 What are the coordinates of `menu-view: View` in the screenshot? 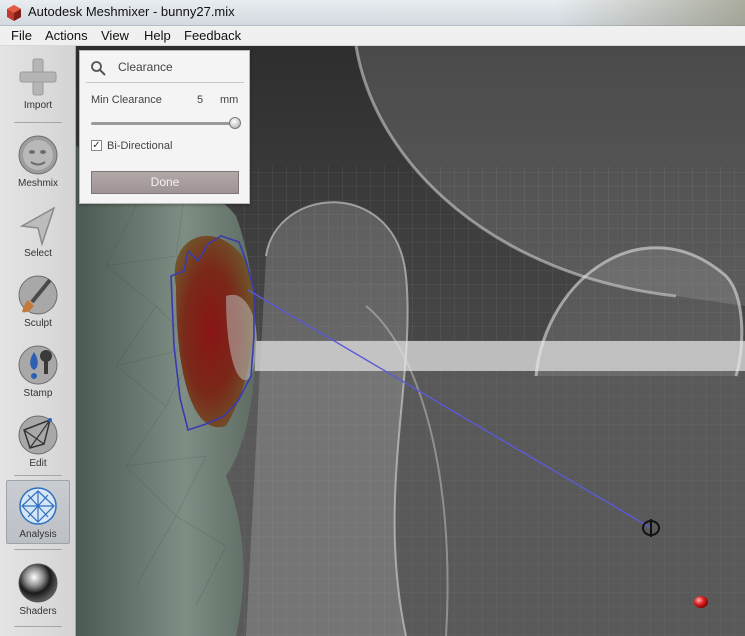 It's located at (115, 35).